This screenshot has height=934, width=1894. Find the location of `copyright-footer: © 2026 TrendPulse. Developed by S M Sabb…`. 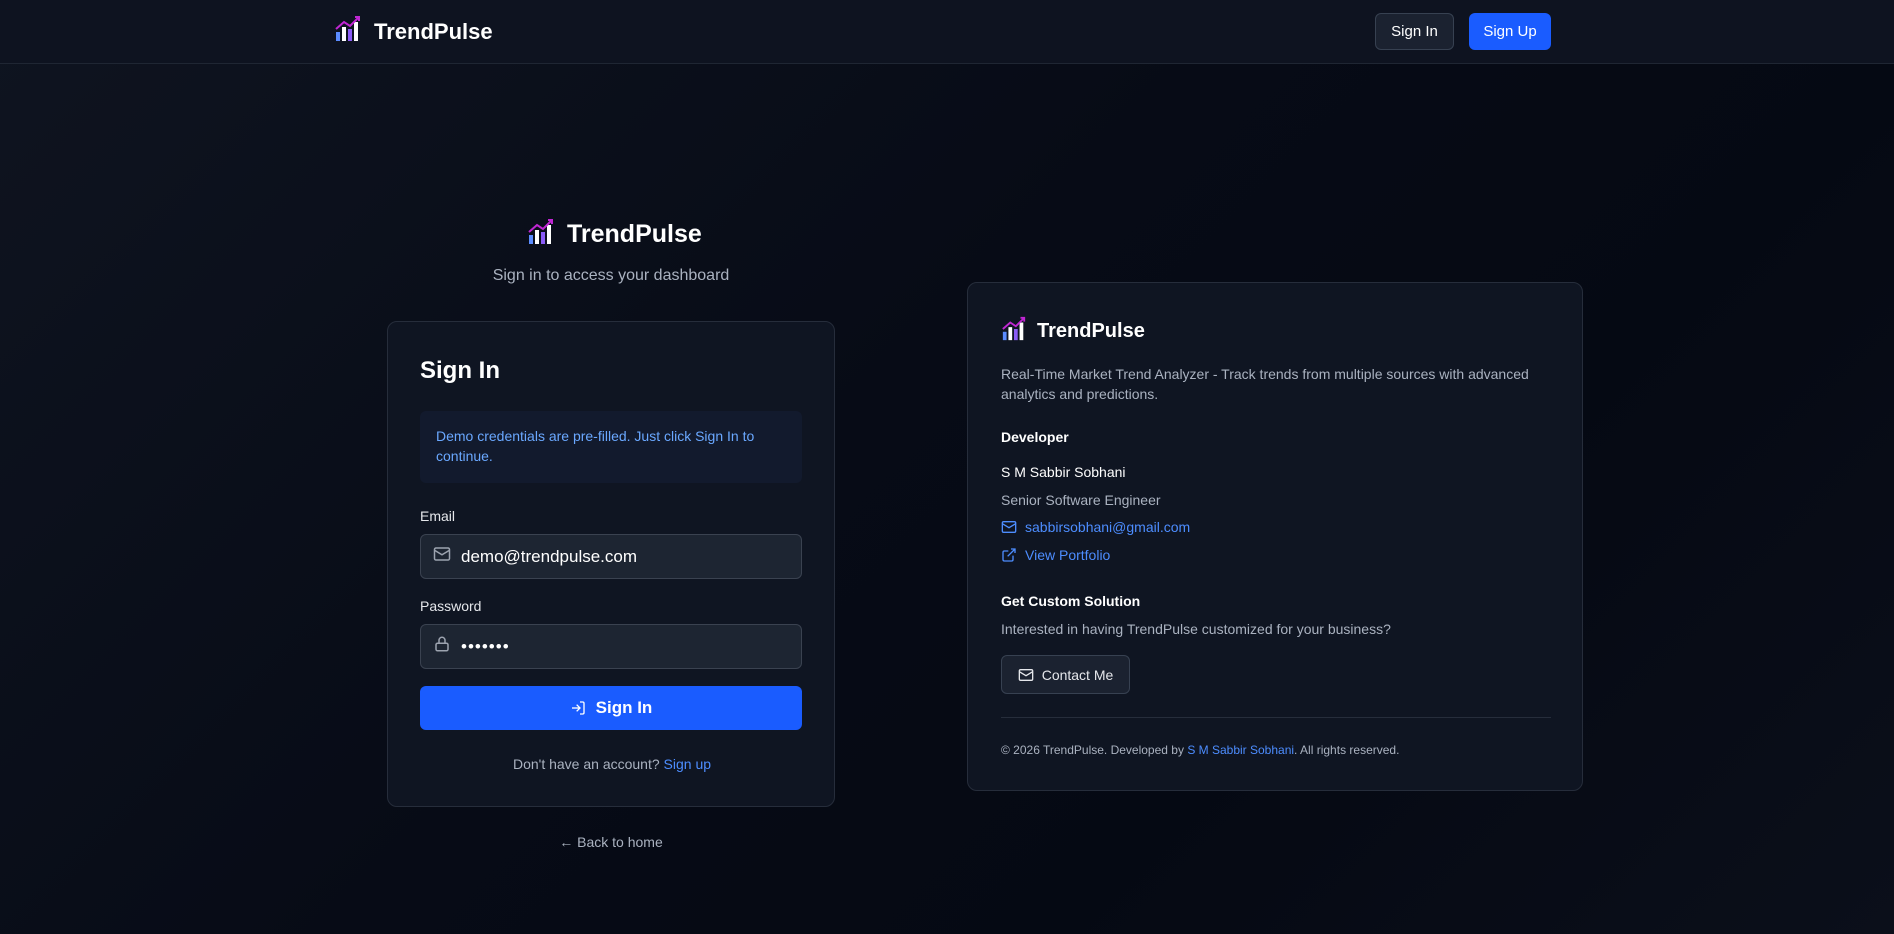

copyright-footer: © 2026 TrendPulse. Developed by S M Sabb… is located at coordinates (1200, 750).